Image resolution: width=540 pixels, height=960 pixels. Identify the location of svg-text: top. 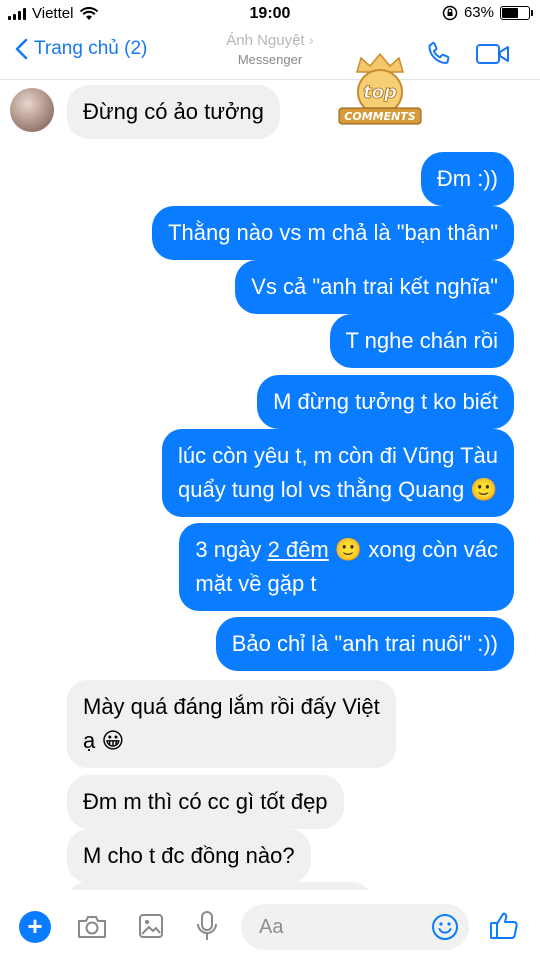
(380, 92).